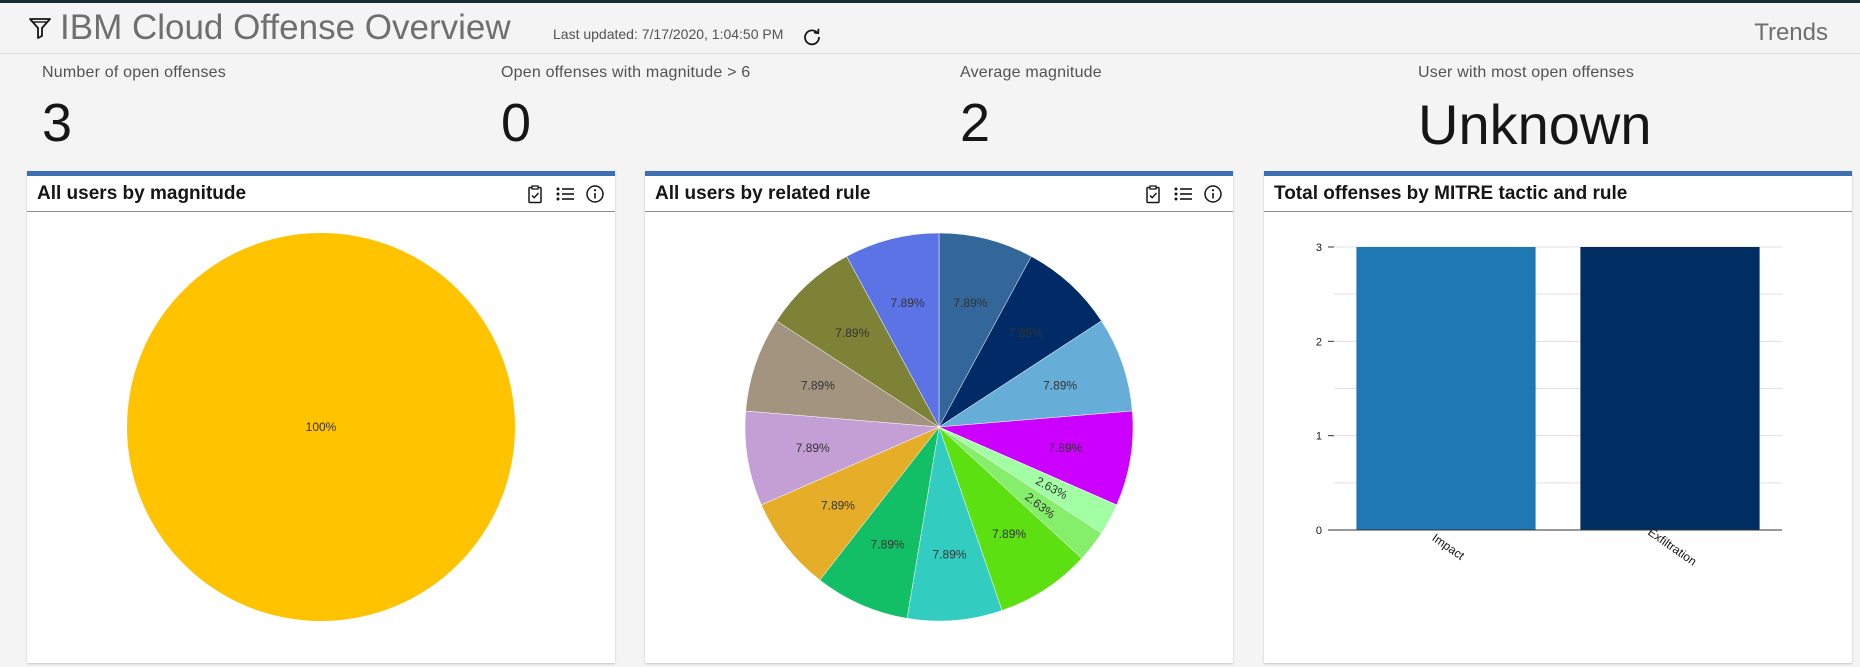 The width and height of the screenshot is (1860, 667). What do you see at coordinates (1031, 109) in the screenshot?
I see `kpi-average-magnitude: Average magnitude 2` at bounding box center [1031, 109].